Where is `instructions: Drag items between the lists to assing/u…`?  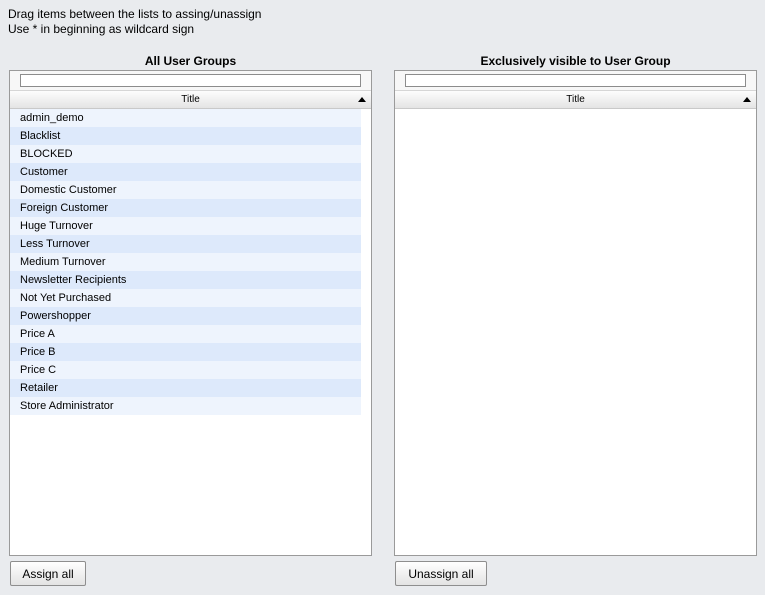 instructions: Drag items between the lists to assing/u… is located at coordinates (134, 22).